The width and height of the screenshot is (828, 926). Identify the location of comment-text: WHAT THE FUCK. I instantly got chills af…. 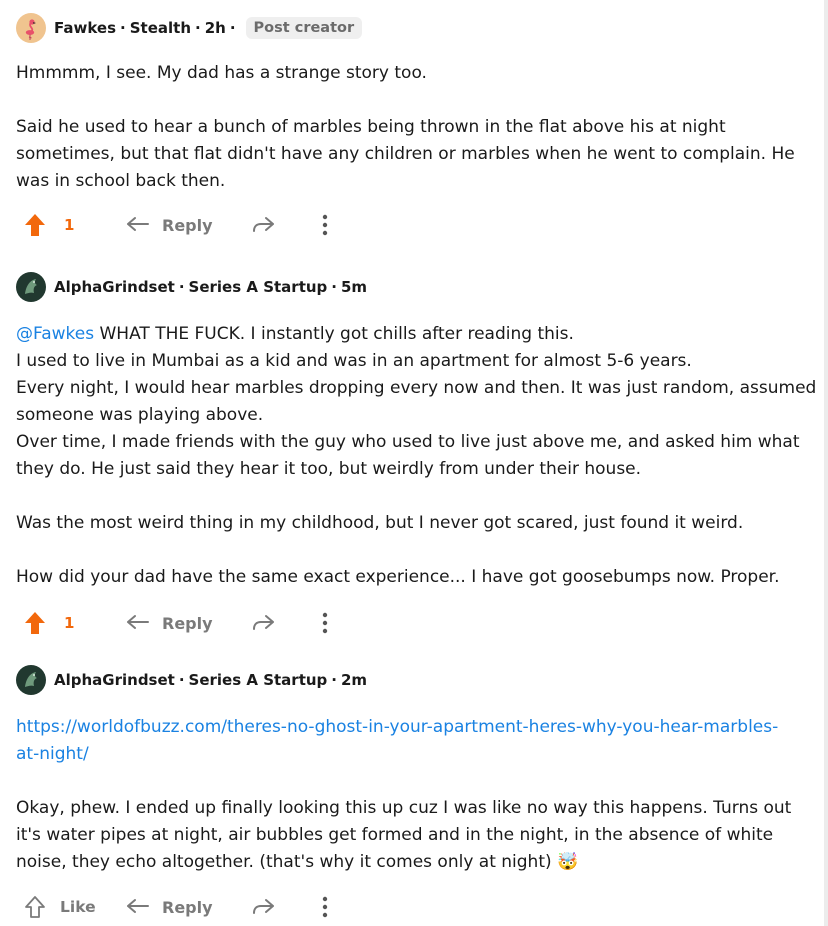
(334, 334).